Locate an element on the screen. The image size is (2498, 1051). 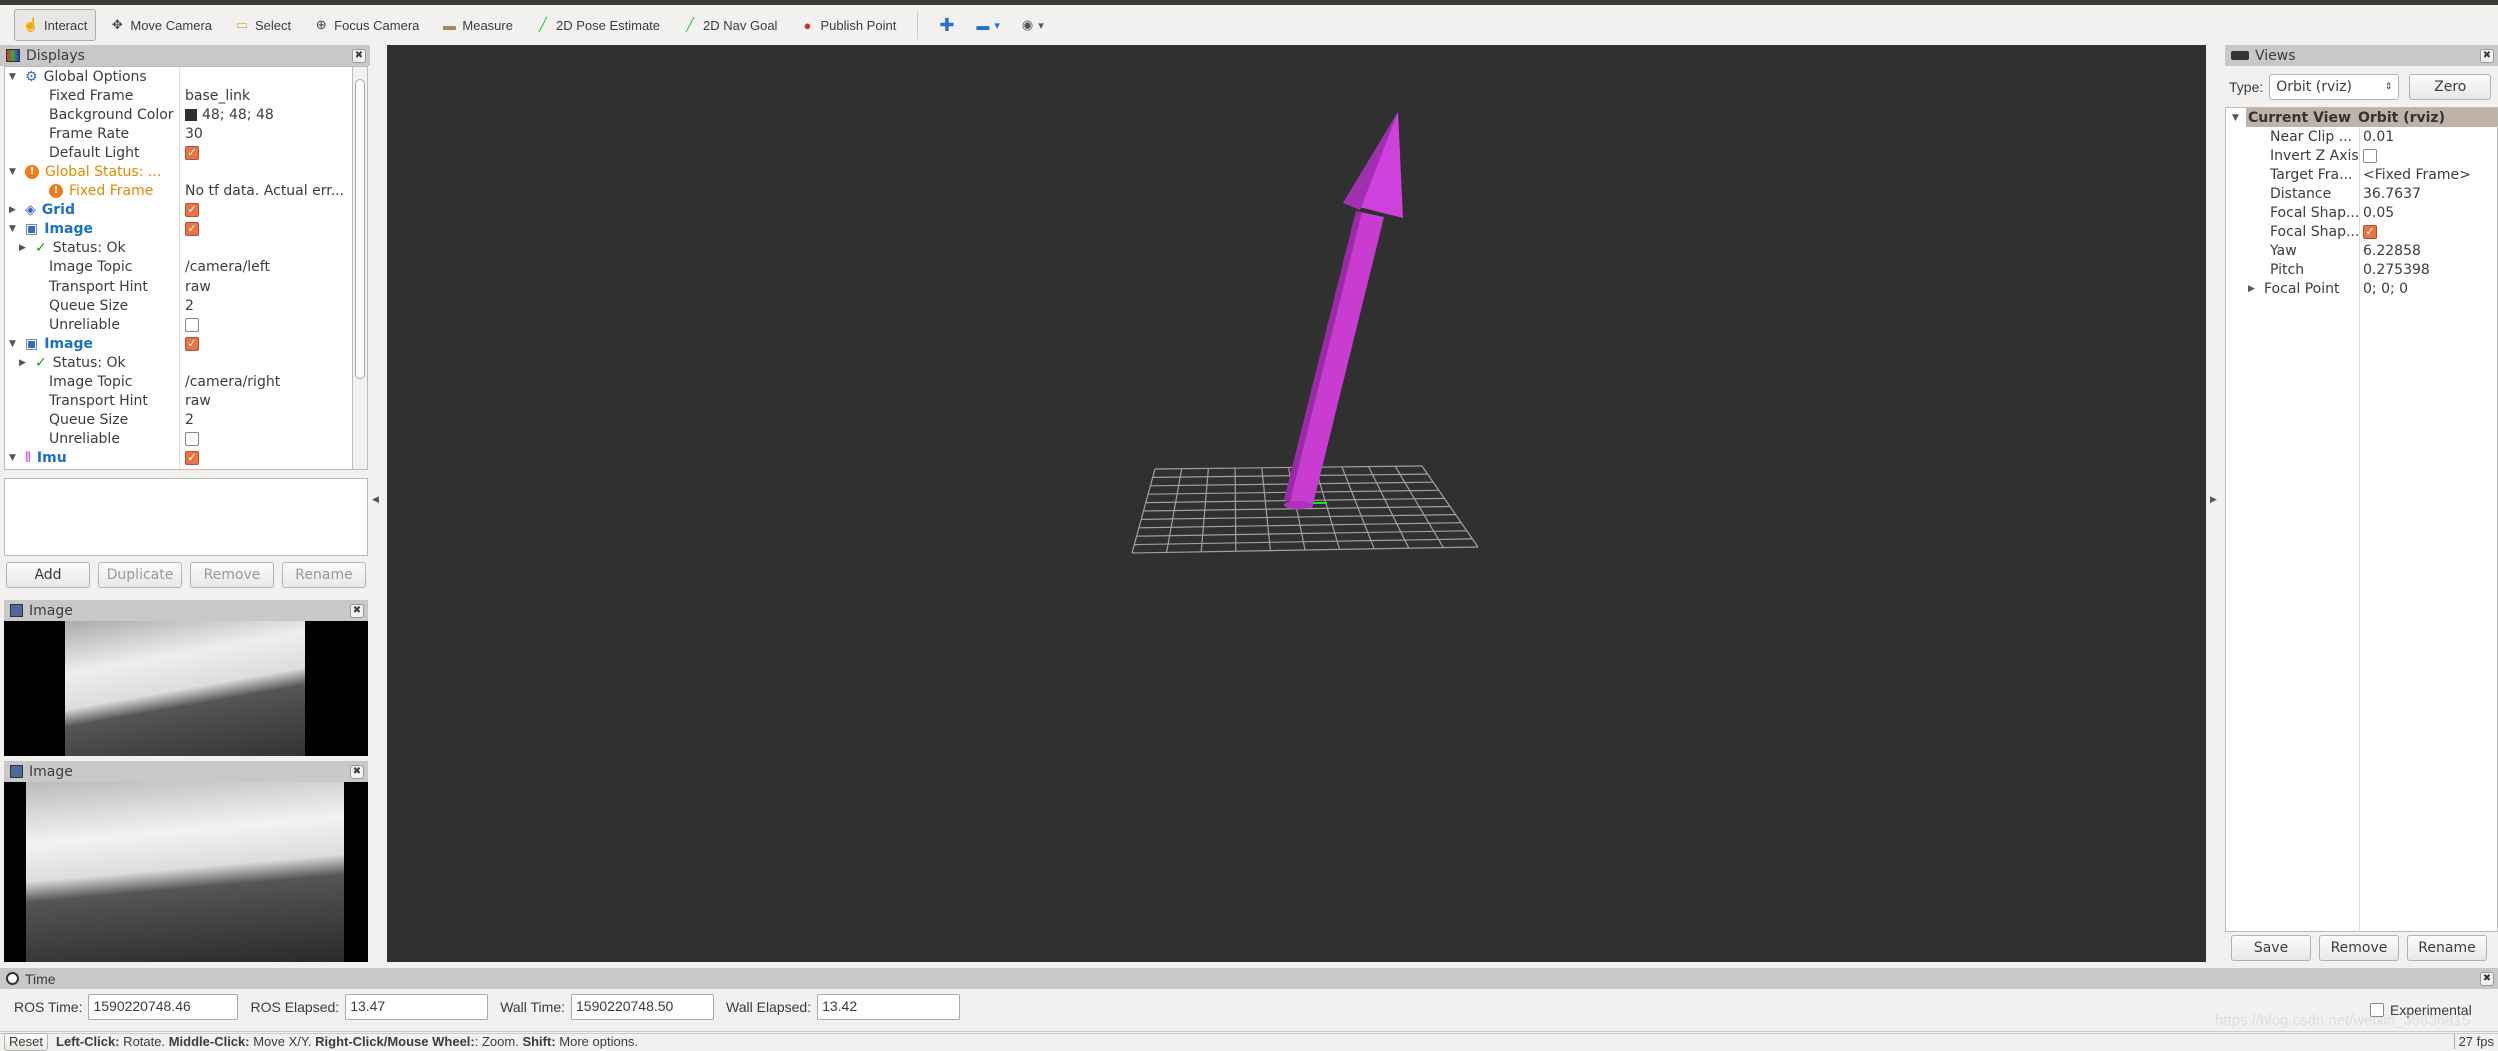
view-property-row: Near Clip ... 0.01 is located at coordinates (2361, 136).